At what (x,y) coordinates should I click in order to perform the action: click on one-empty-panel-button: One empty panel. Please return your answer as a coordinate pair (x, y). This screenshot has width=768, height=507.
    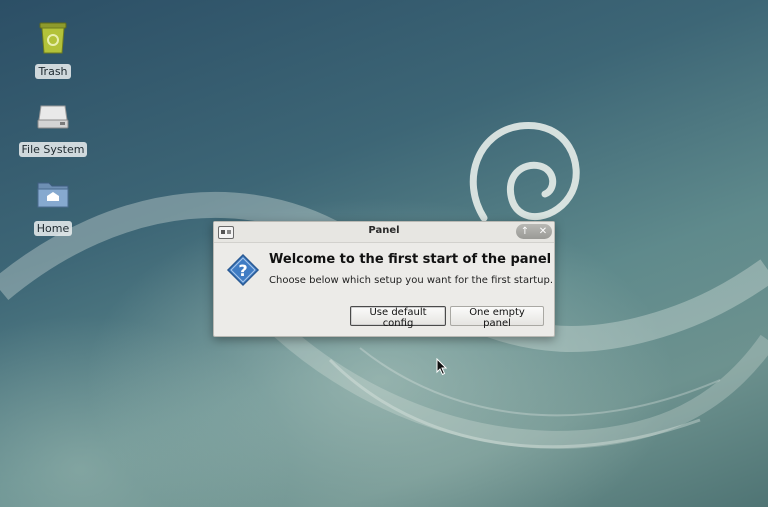
    Looking at the image, I should click on (497, 317).